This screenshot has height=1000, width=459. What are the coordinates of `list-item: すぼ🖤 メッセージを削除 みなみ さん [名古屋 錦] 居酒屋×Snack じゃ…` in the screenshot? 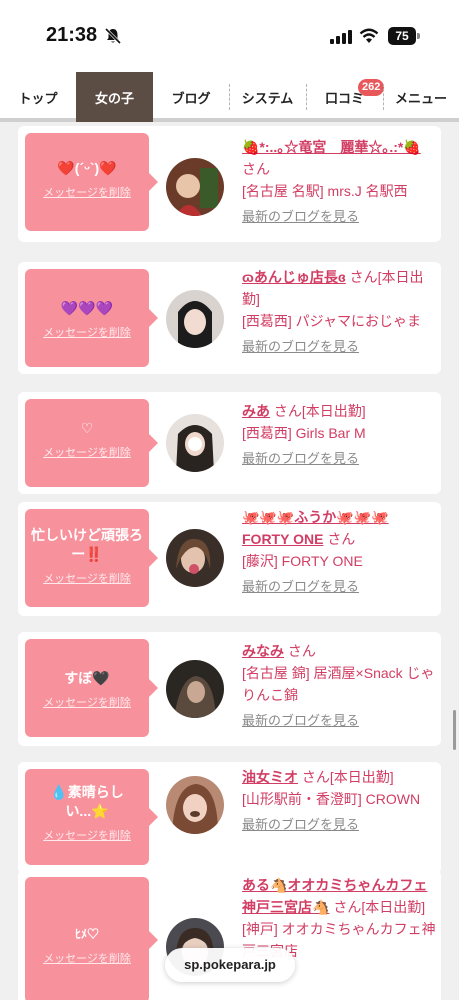 It's located at (229, 689).